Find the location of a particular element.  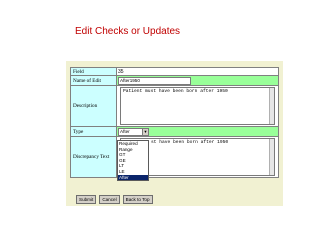

row-name: Name of Edit After1950 is located at coordinates (174, 80).